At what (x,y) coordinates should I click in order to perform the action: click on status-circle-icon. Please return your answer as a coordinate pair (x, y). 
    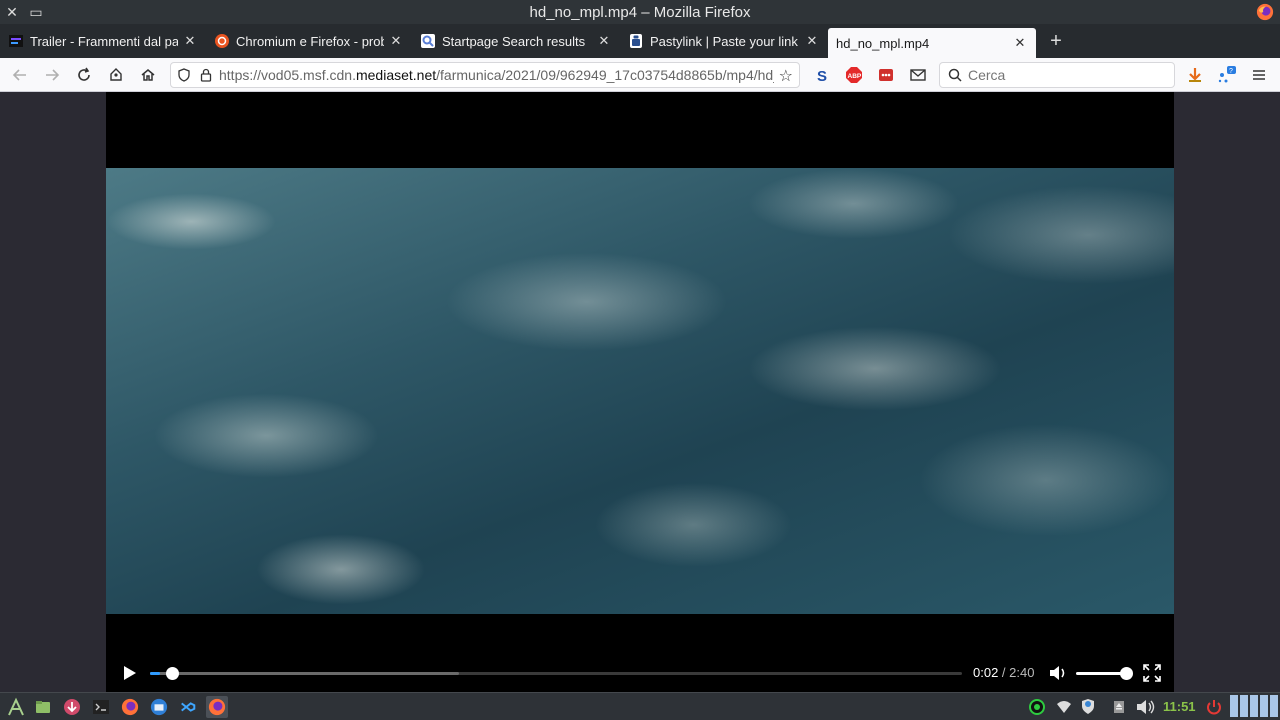
    Looking at the image, I should click on (1037, 707).